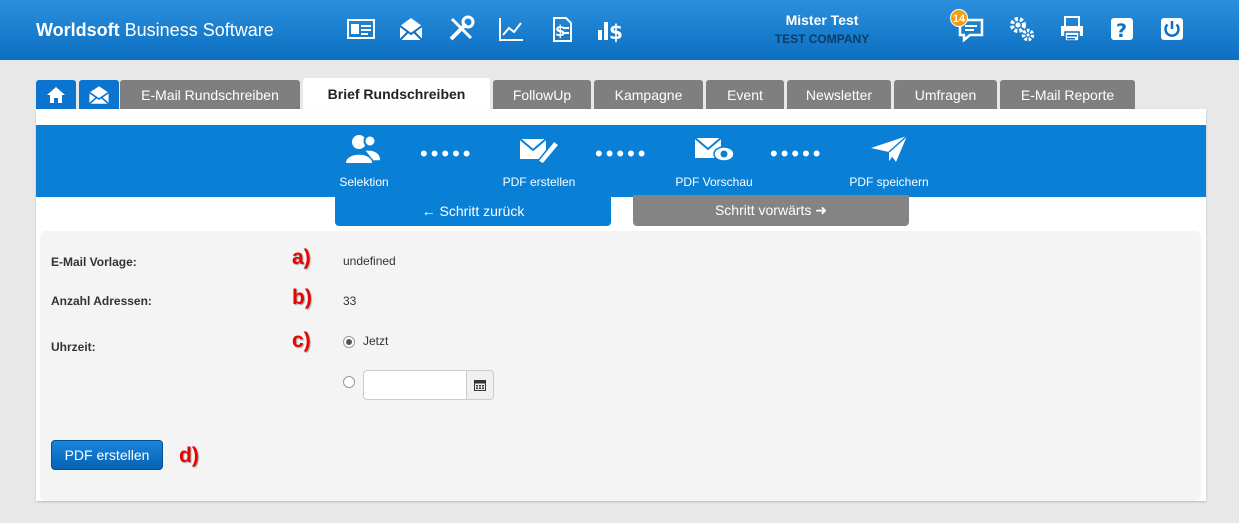 This screenshot has width=1239, height=523. I want to click on tab-followup: FollowUp, so click(542, 95).